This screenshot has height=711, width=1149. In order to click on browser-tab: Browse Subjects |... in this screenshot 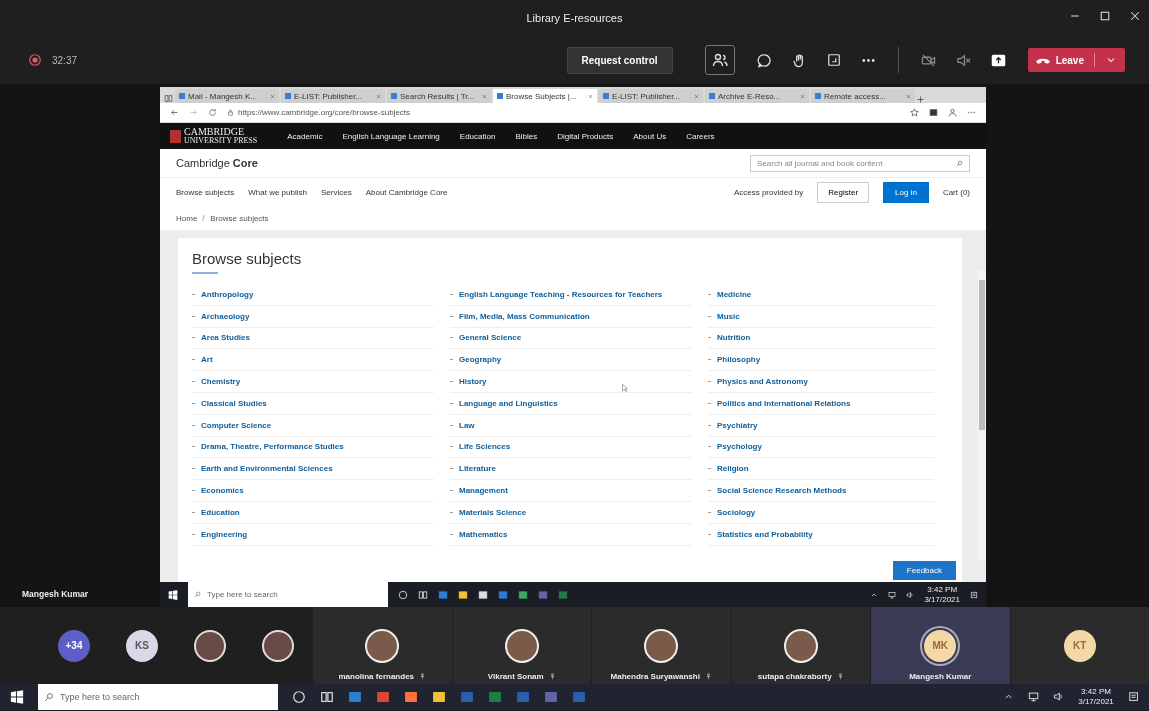, I will do `click(545, 96)`.